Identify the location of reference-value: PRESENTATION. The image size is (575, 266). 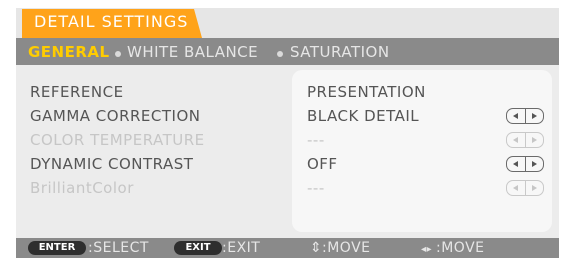
(366, 92).